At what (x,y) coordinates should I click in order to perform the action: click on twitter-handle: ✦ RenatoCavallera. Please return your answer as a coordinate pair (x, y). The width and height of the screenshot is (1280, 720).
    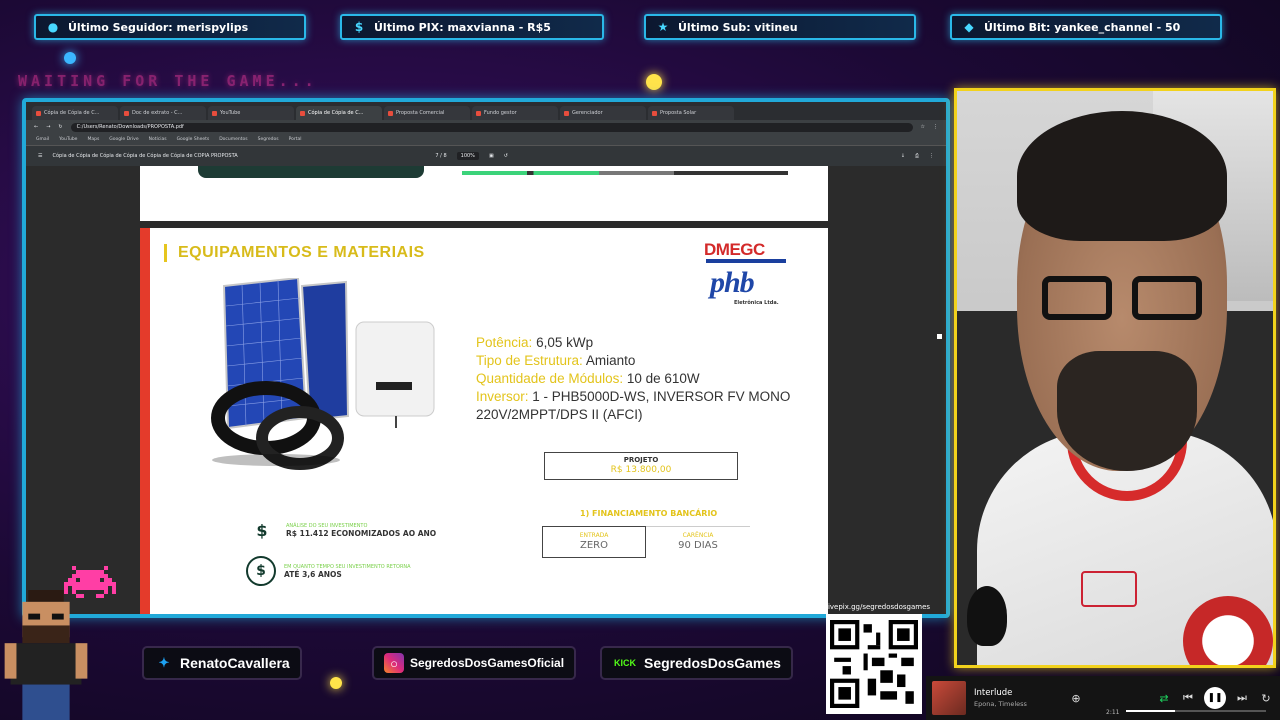
    Looking at the image, I should click on (222, 663).